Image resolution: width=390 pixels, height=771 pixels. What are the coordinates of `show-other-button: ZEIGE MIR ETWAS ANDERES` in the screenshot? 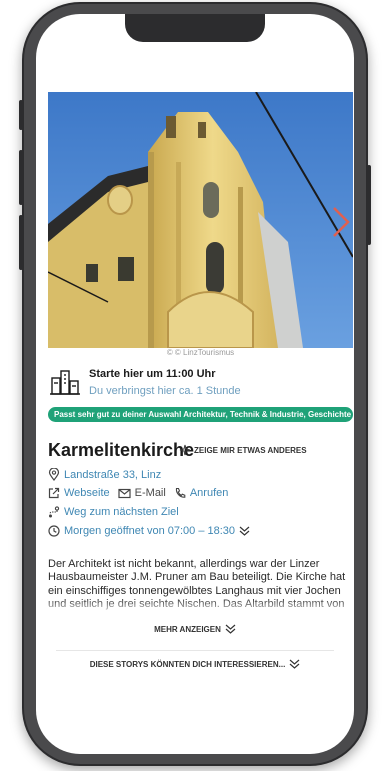 It's located at (243, 450).